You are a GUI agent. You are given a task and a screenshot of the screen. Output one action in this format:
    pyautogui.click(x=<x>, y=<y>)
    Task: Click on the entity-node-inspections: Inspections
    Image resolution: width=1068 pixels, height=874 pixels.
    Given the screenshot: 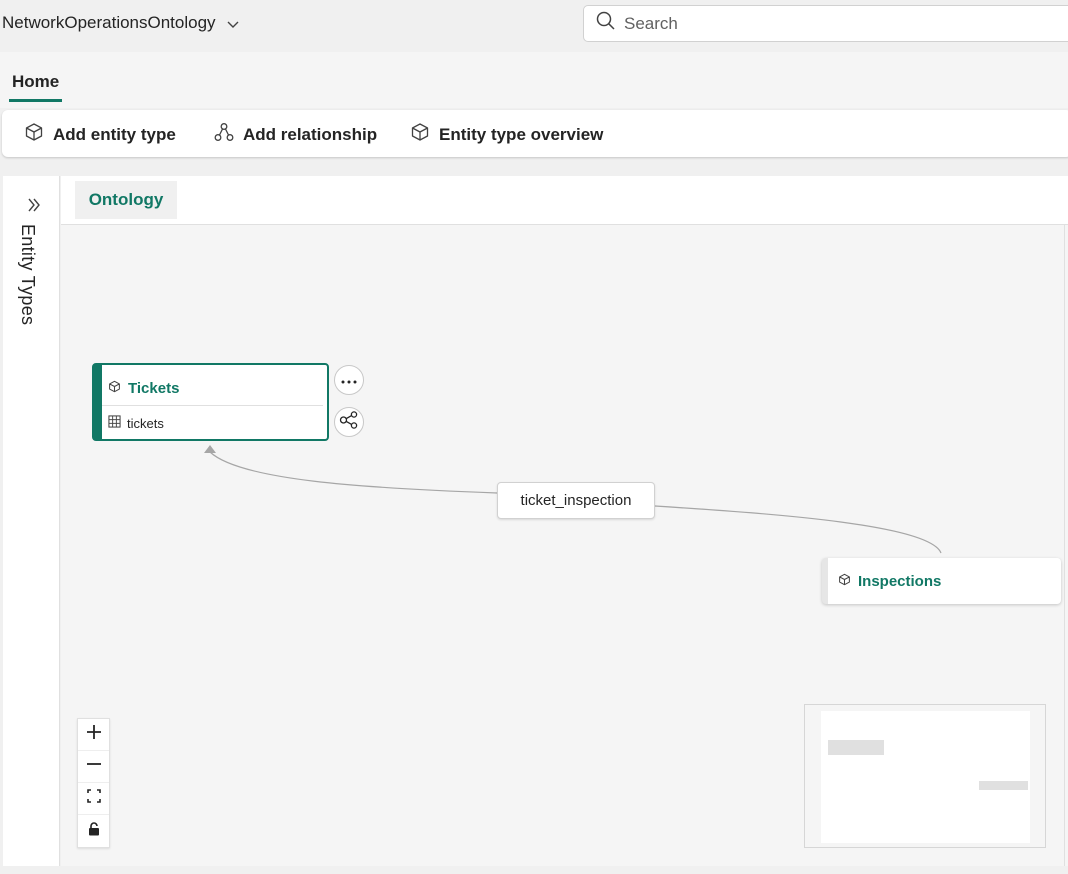 What is the action you would take?
    pyautogui.click(x=941, y=581)
    